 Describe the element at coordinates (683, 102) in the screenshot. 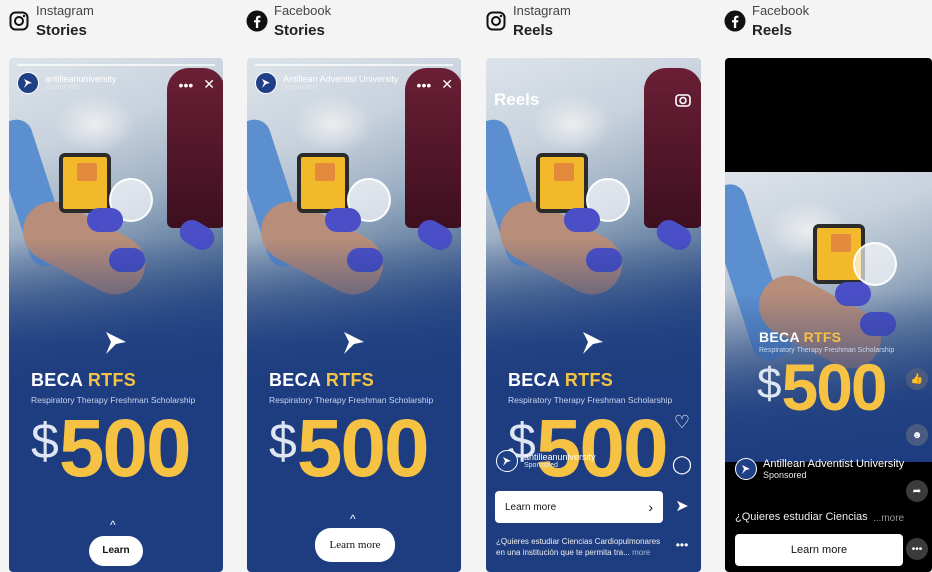

I see `camera-icon` at that location.